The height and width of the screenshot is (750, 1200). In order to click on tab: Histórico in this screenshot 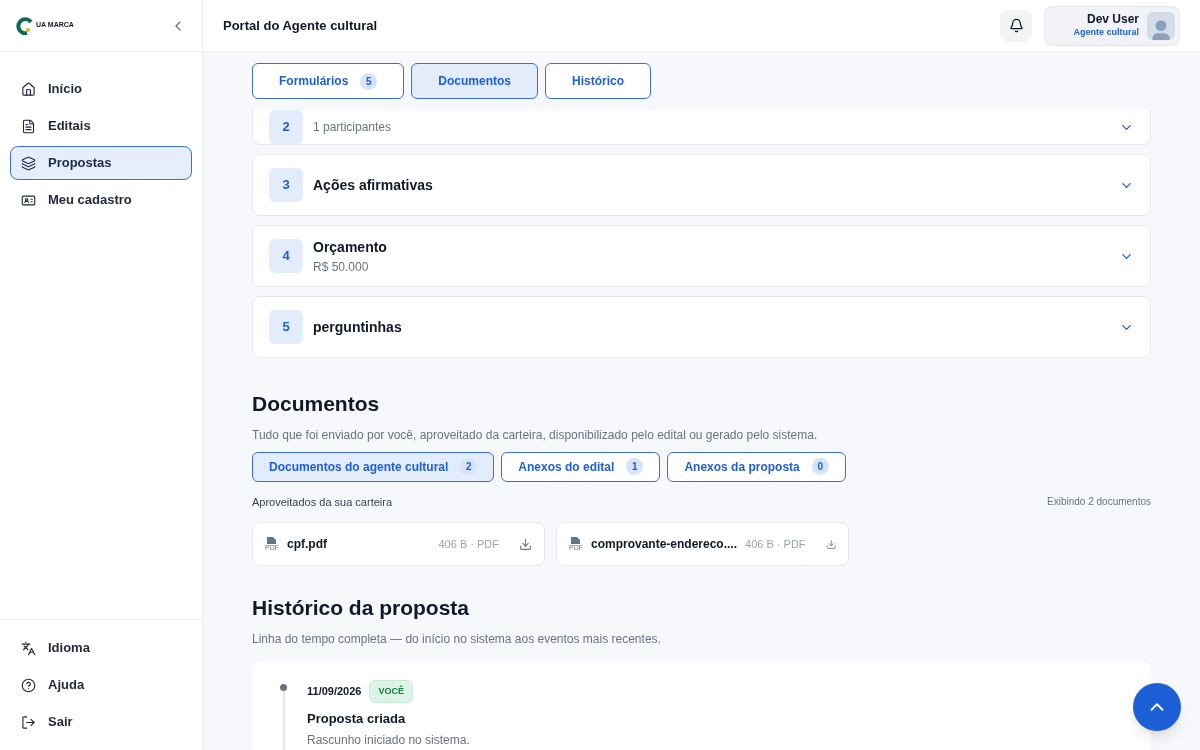, I will do `click(598, 81)`.